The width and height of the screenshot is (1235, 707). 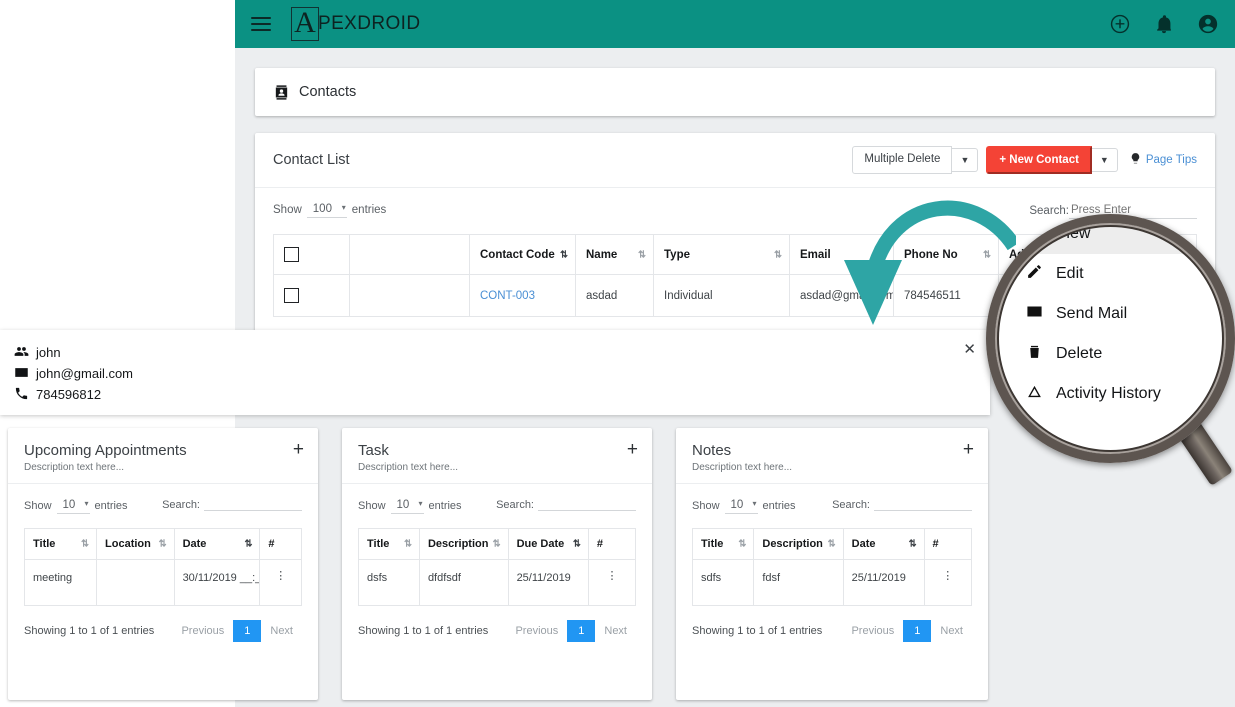 I want to click on add-task-button: +, so click(x=632, y=449).